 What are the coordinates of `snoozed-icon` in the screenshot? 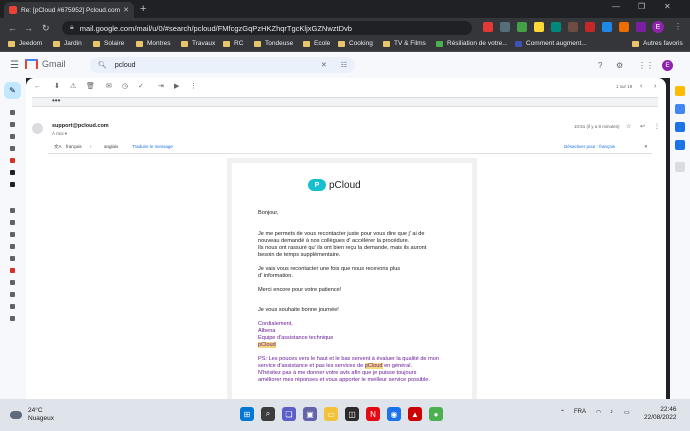 It's located at (12, 136).